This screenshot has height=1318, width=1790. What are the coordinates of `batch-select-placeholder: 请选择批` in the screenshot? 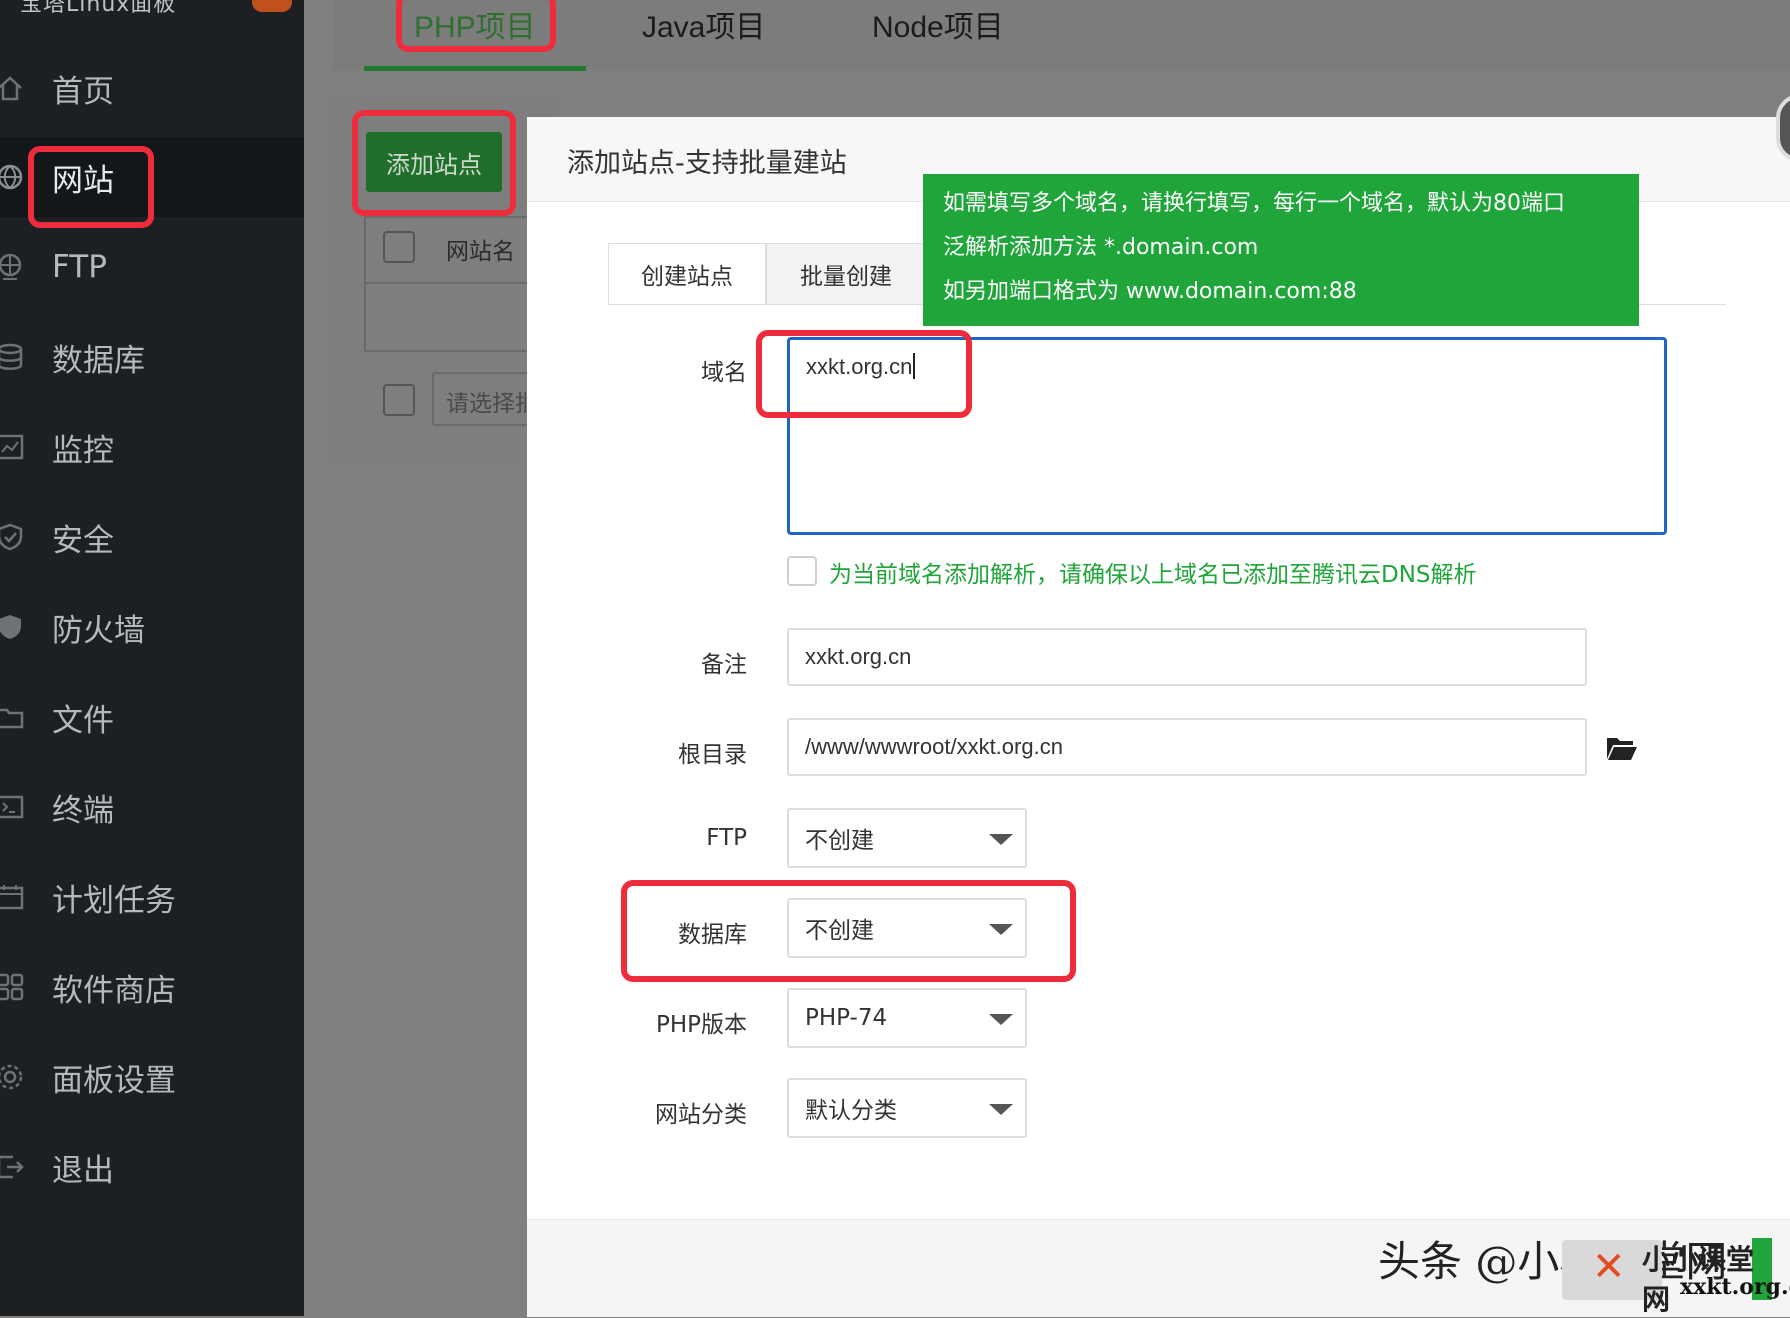 It's located at (486, 404).